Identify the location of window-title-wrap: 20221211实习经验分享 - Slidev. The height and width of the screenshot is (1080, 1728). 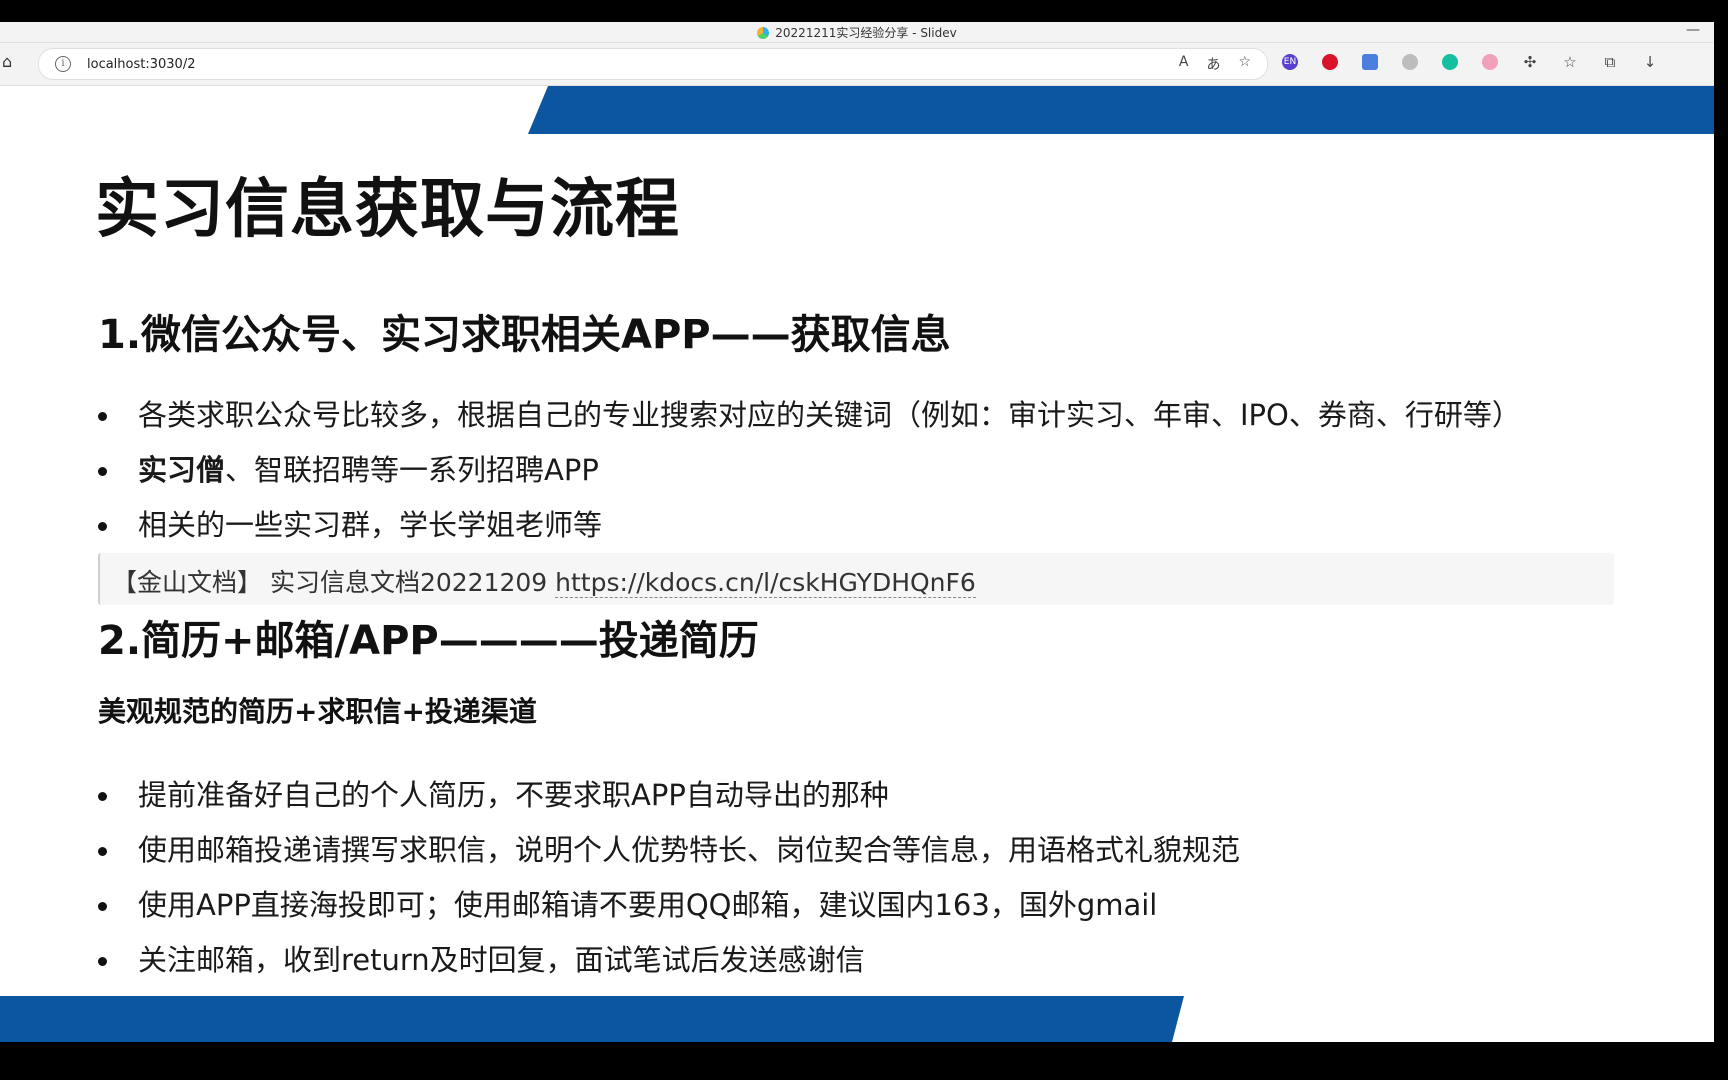
(857, 32).